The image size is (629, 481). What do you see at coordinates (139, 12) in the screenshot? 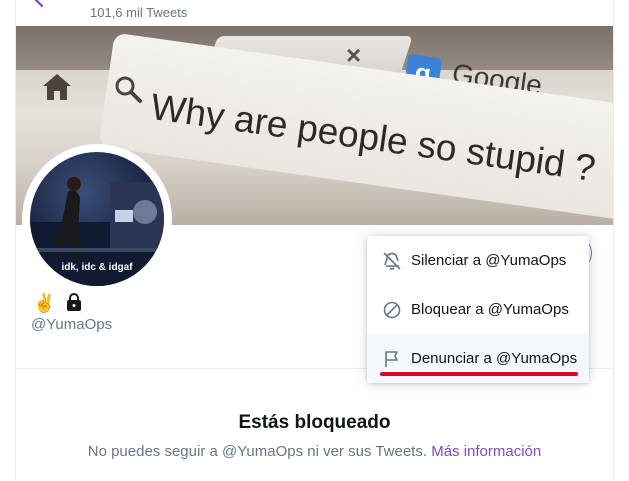
I see `tweet-count: 101,6 mil Tweets` at bounding box center [139, 12].